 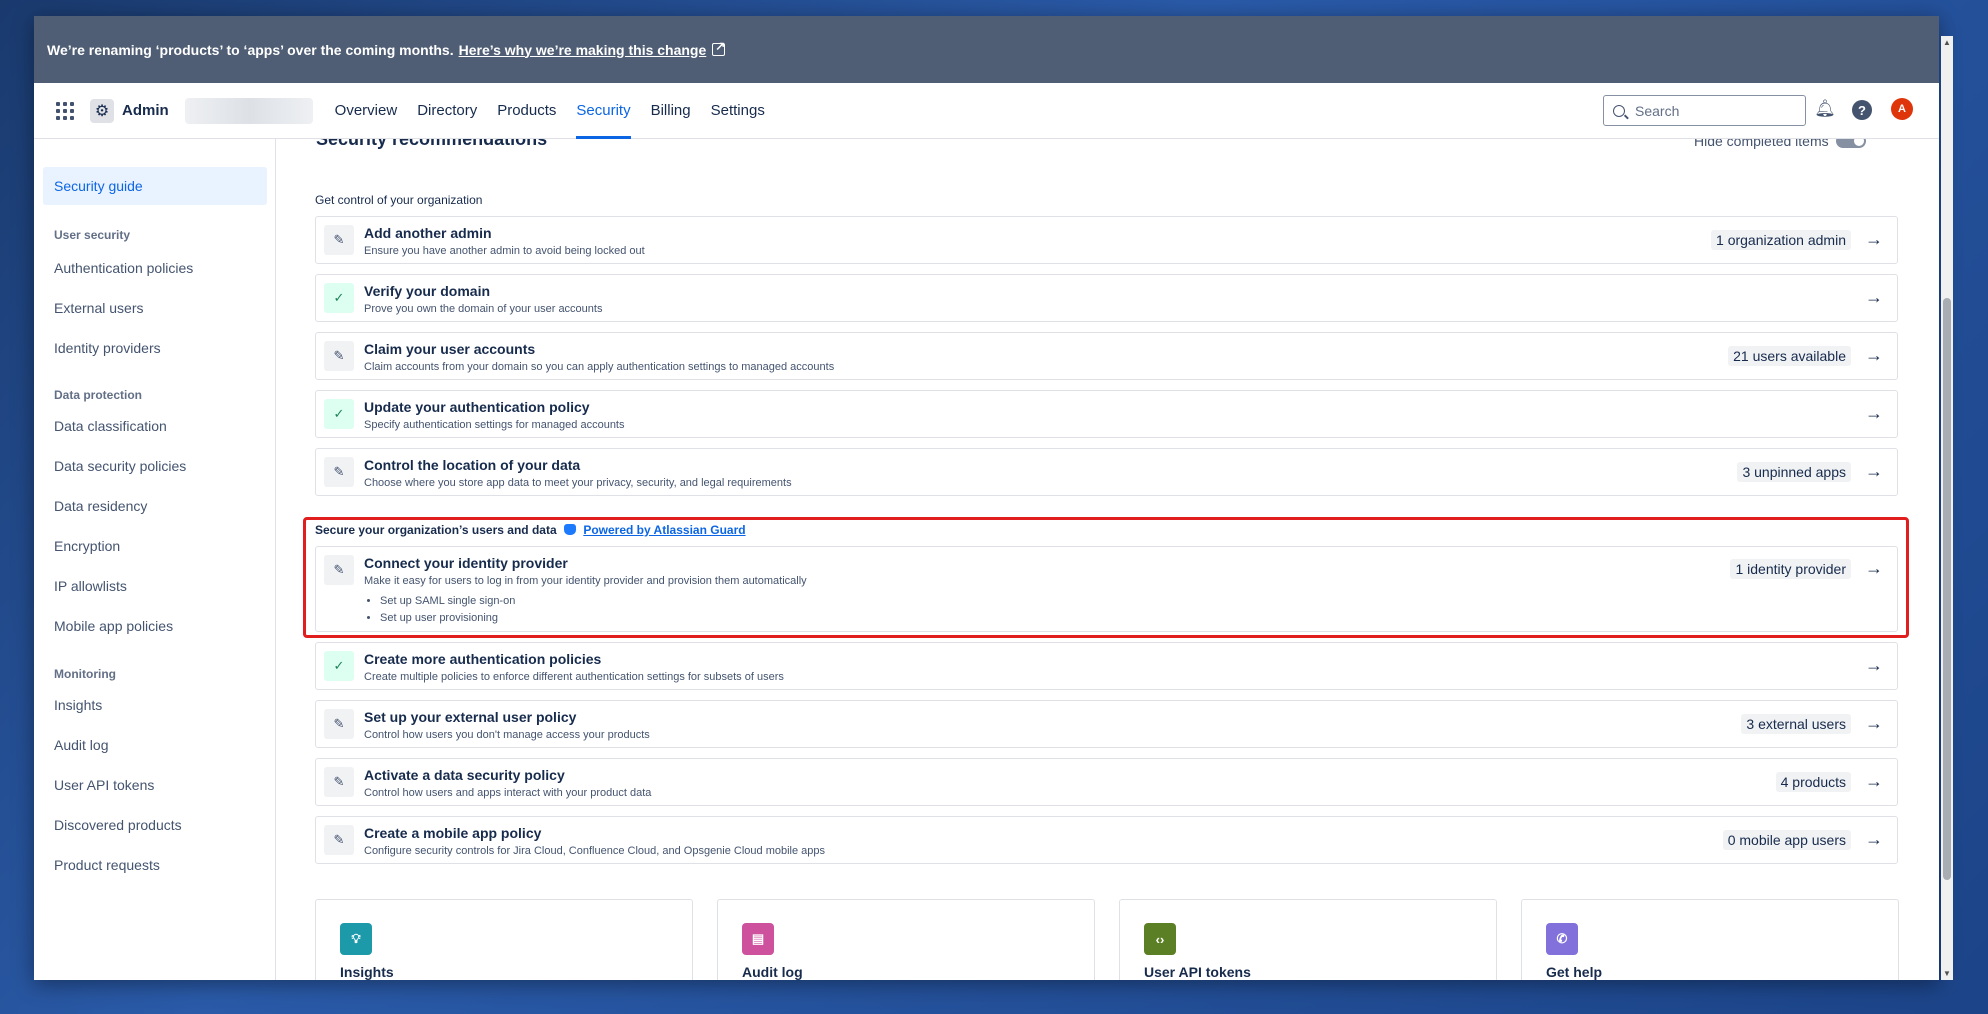 What do you see at coordinates (603, 111) in the screenshot?
I see `tab-security: Security` at bounding box center [603, 111].